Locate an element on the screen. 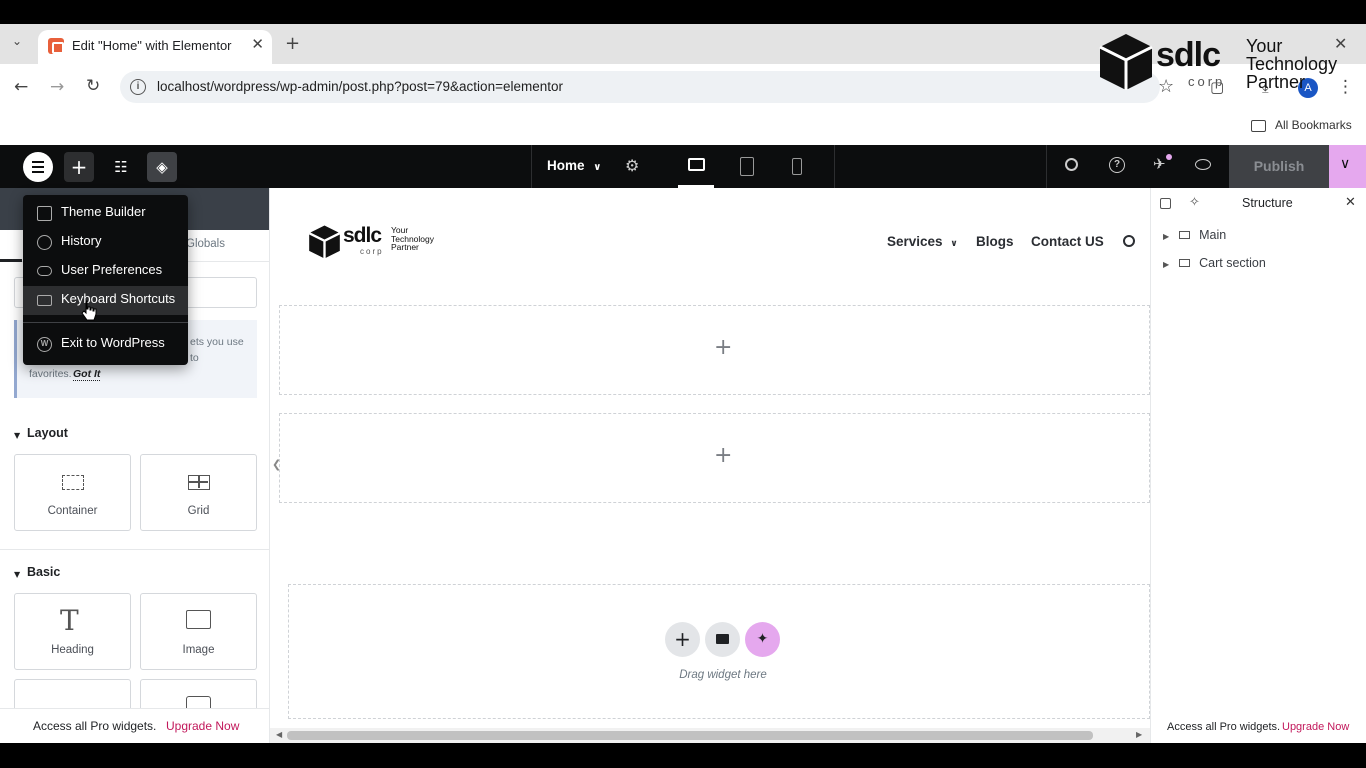  menu-keyboard-shortcuts: Keyboard Shortcuts is located at coordinates (105, 300).